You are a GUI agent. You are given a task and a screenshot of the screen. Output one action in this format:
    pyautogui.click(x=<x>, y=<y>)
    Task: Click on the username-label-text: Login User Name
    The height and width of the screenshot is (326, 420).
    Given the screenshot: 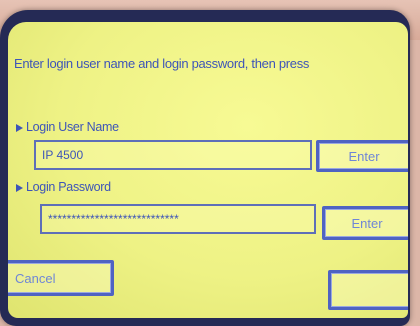 What is the action you would take?
    pyautogui.click(x=72, y=127)
    